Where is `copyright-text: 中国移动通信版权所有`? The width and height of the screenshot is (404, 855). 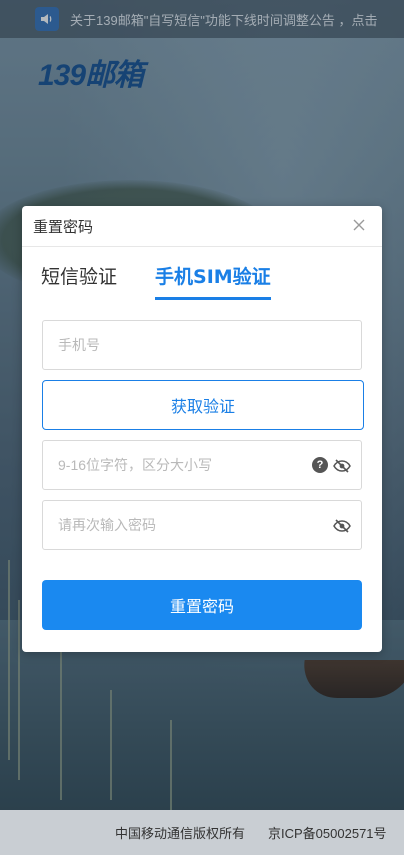
copyright-text: 中国移动通信版权所有 is located at coordinates (180, 833).